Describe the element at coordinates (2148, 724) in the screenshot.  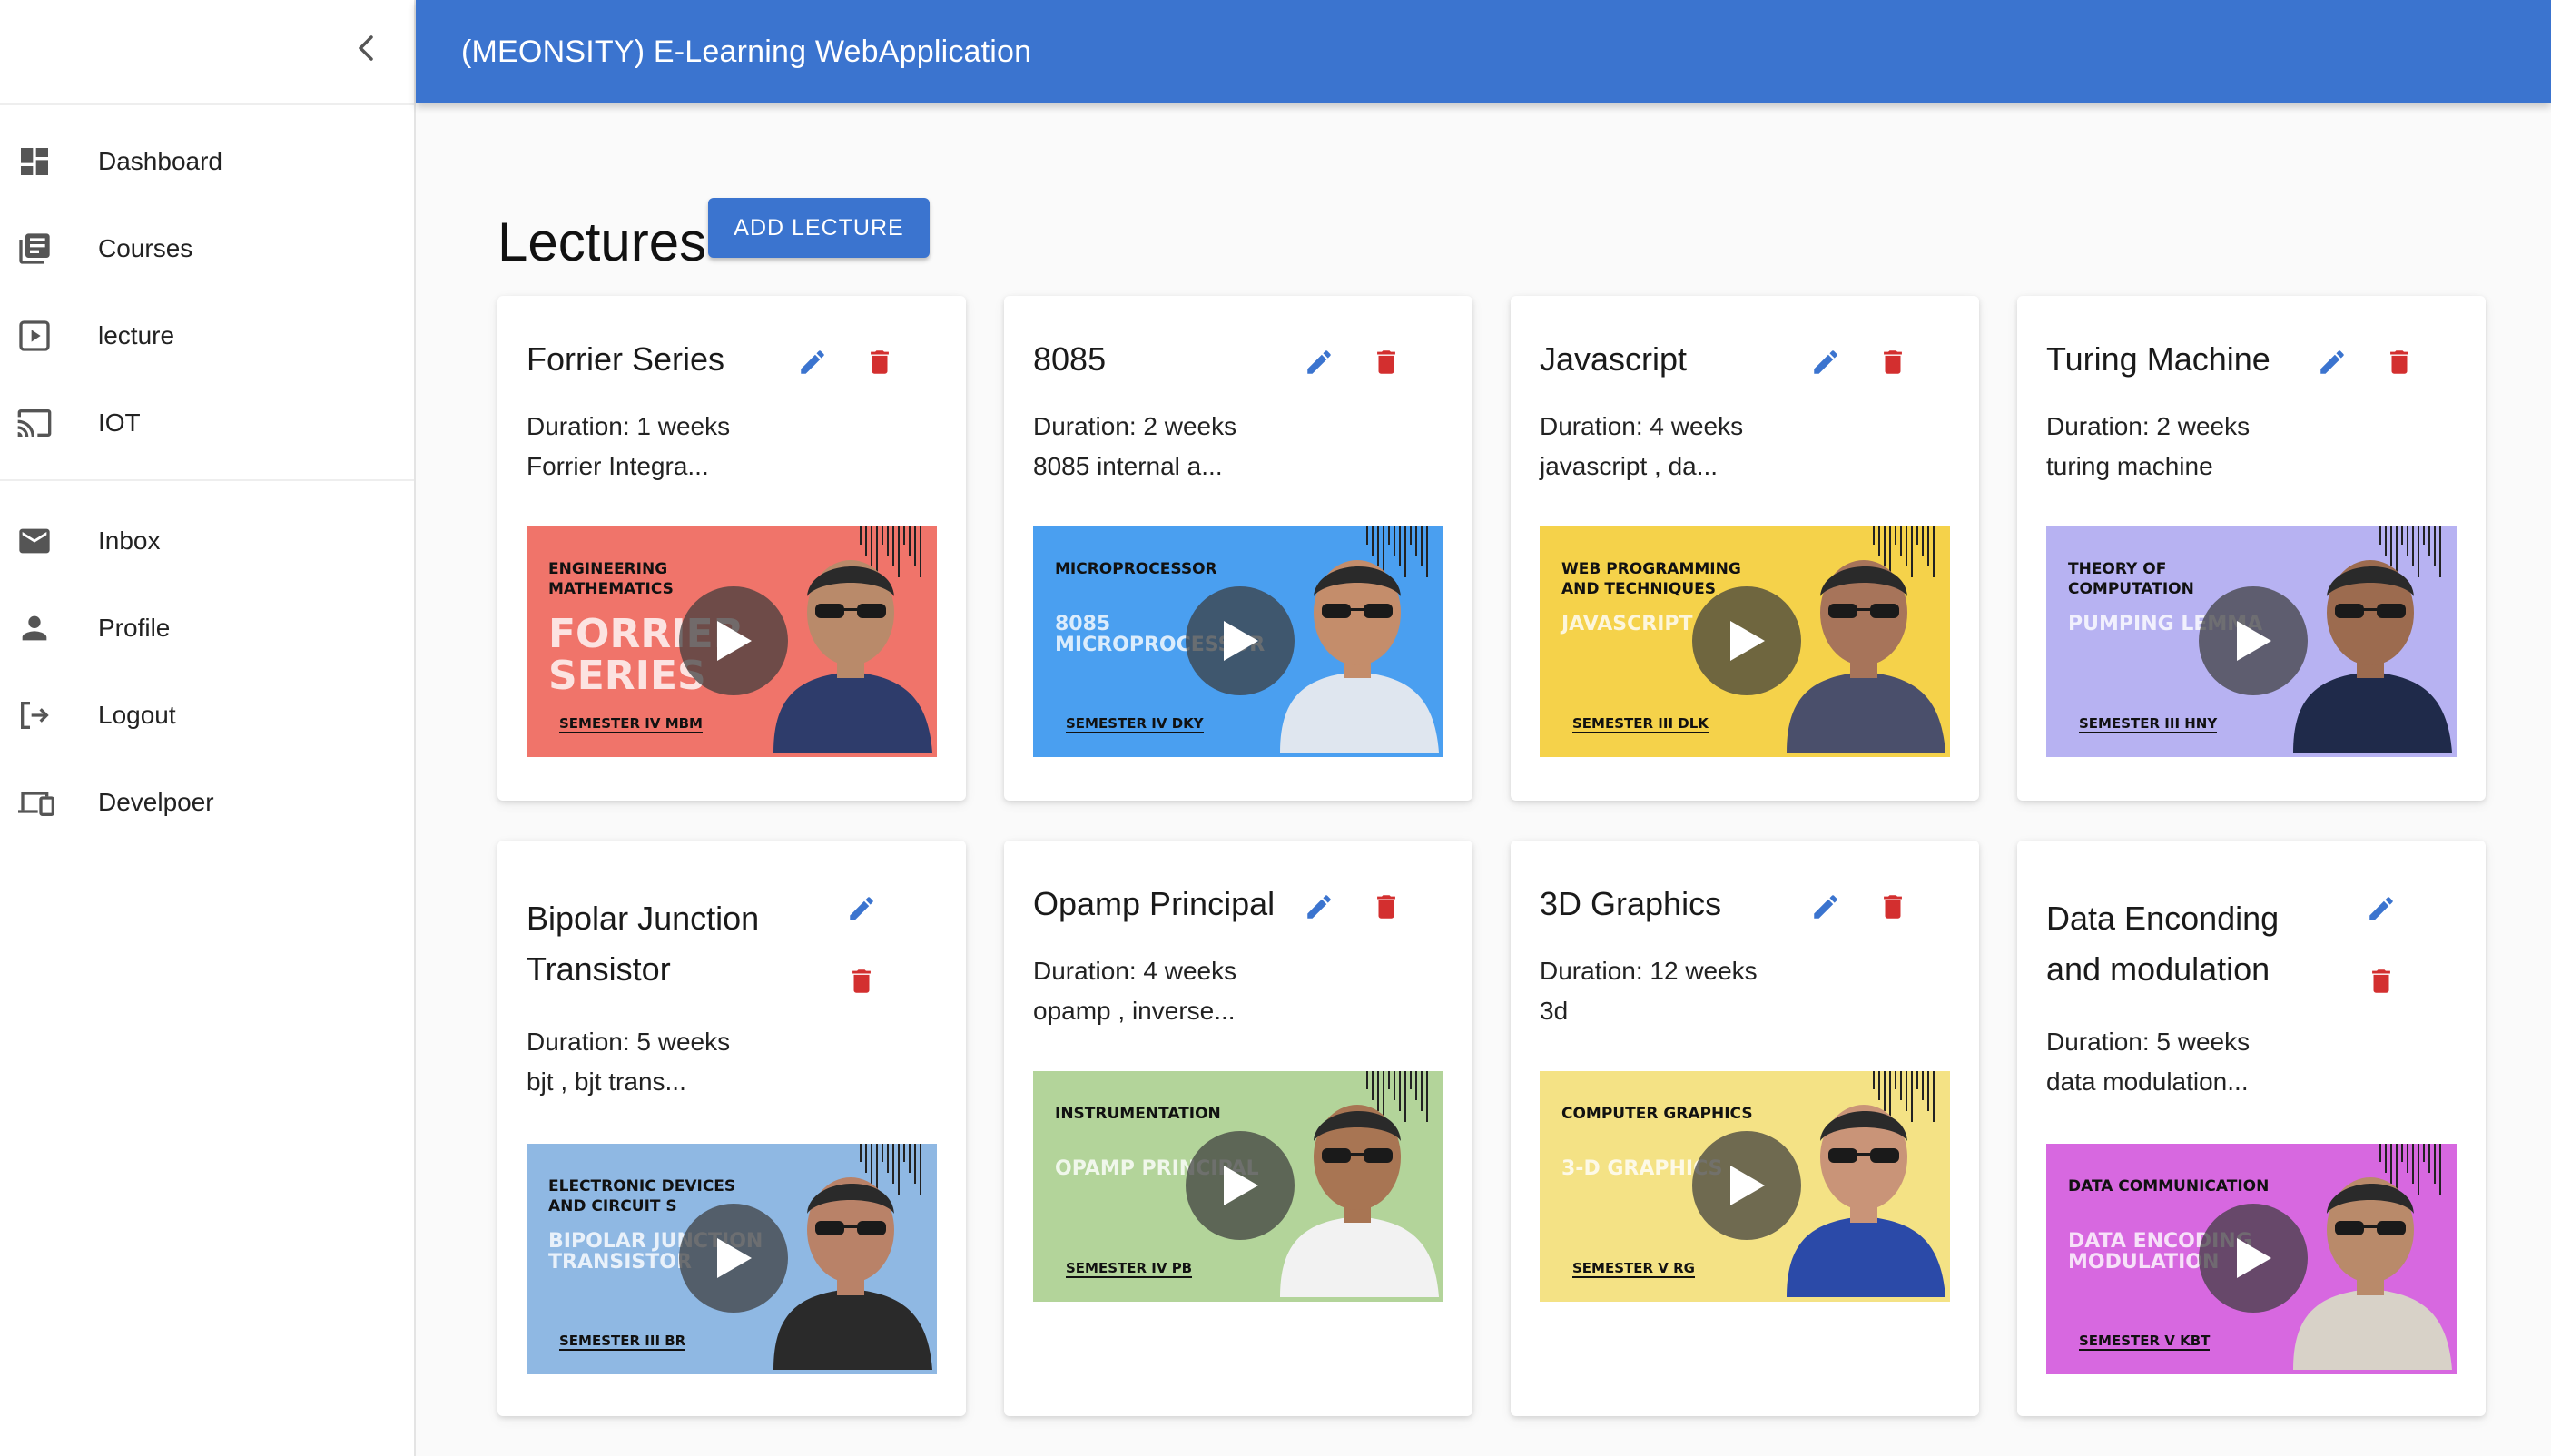
I see `thumbnail-semester: SEMESTER III HNY` at that location.